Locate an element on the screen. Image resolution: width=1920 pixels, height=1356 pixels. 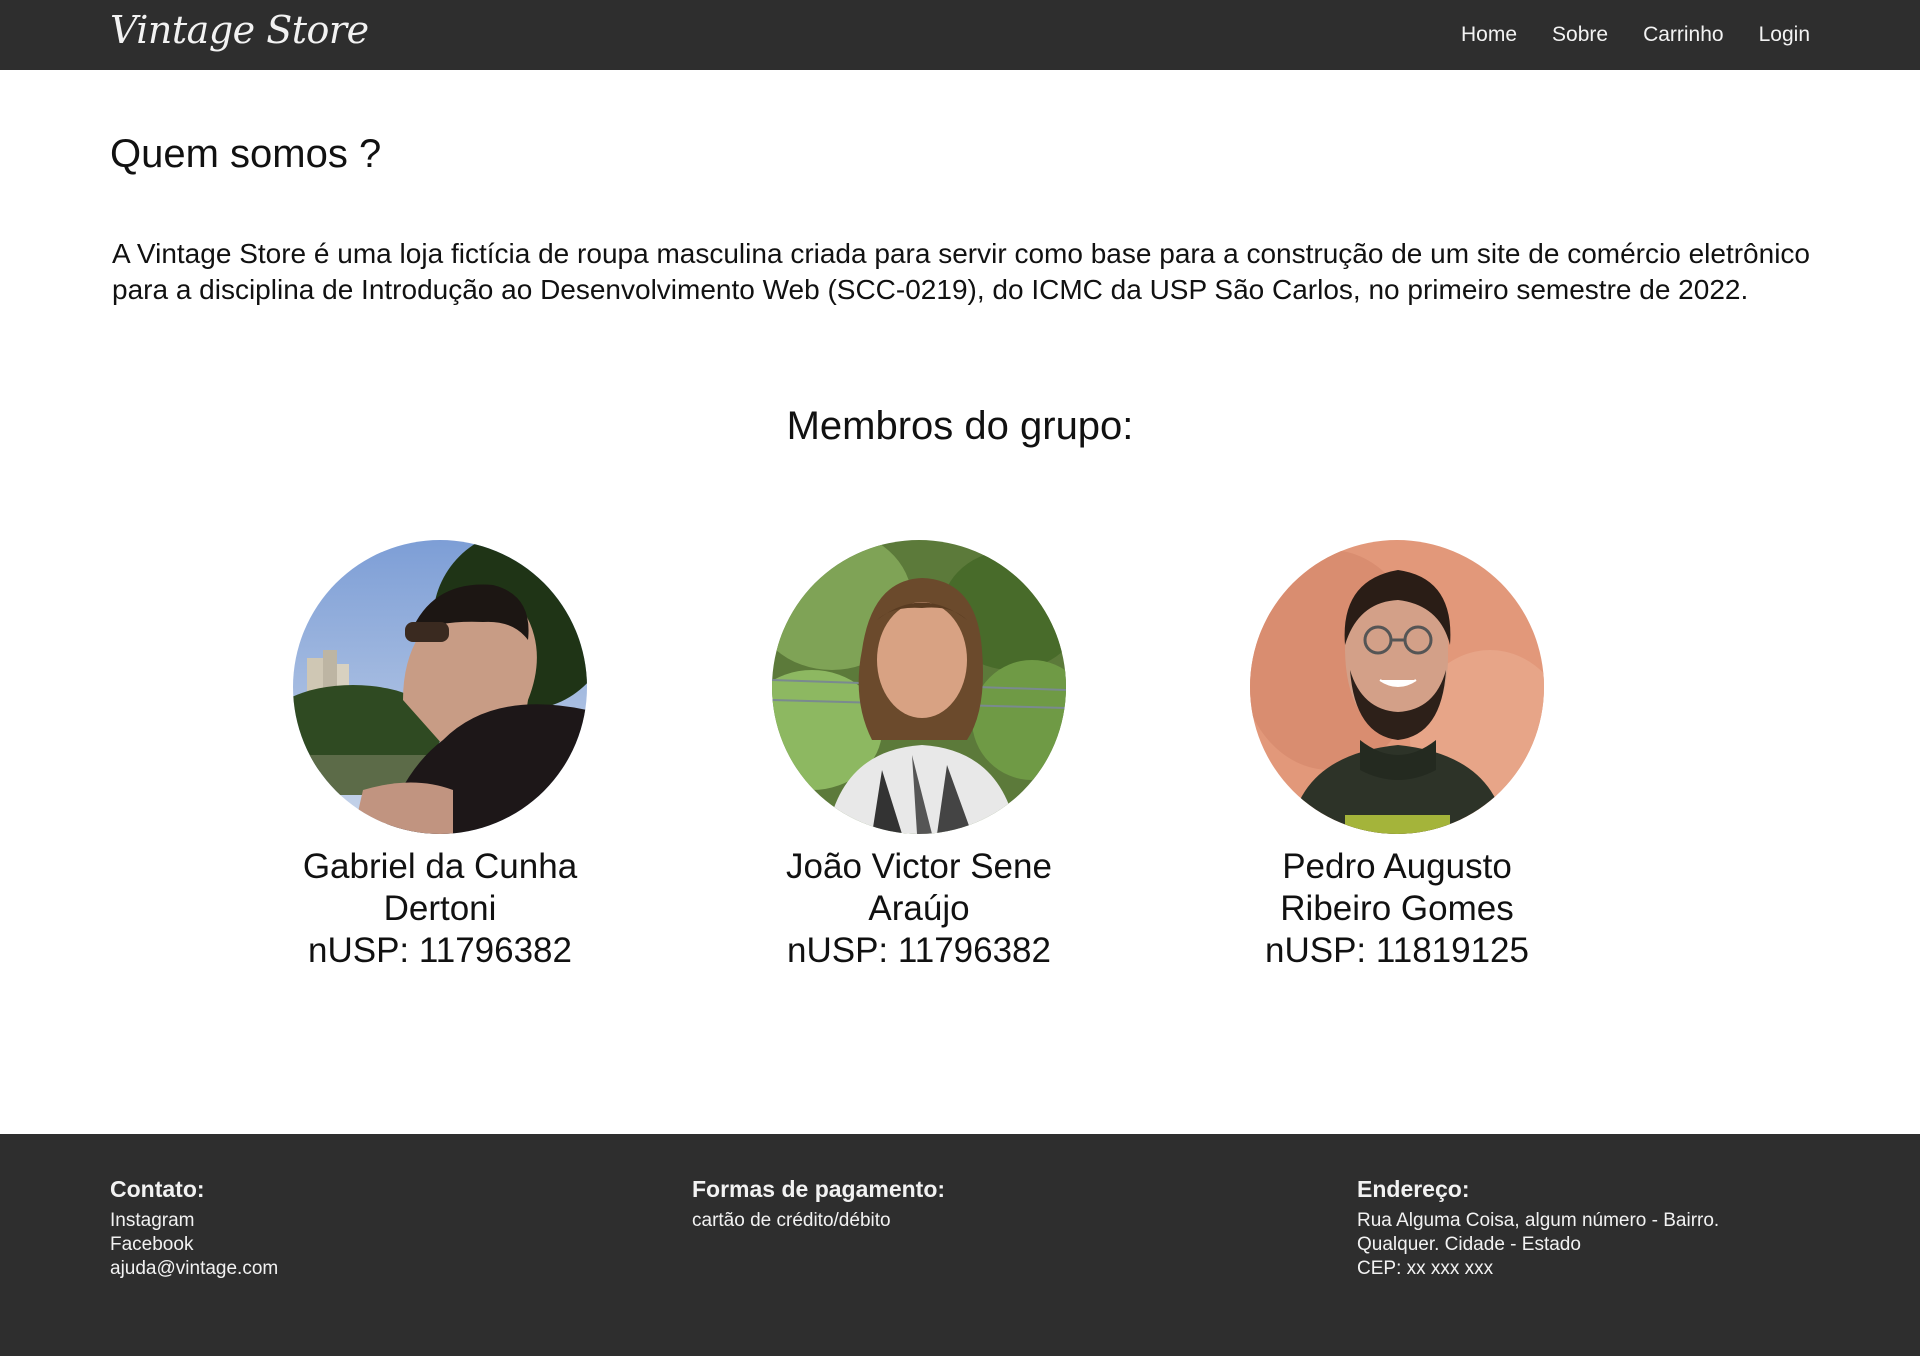
member-name-line: Araújo is located at coordinates (919, 908).